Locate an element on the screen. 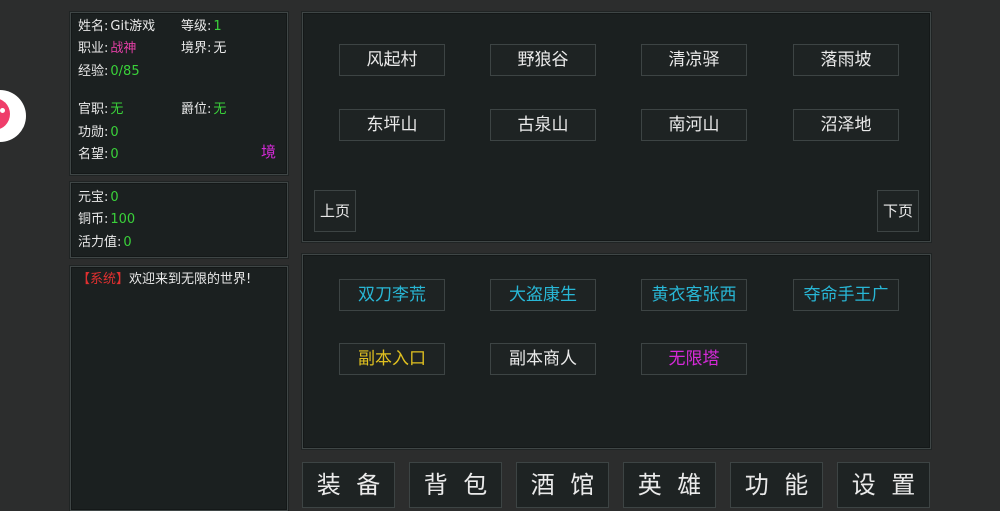 The height and width of the screenshot is (511, 1000). ingot-label: 元宝: is located at coordinates (93, 197).